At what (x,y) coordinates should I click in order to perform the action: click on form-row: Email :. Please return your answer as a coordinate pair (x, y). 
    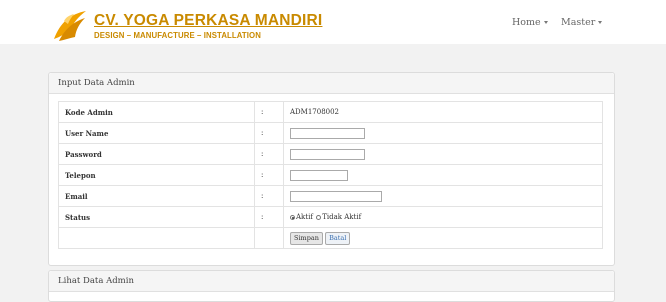
    Looking at the image, I should click on (330, 196).